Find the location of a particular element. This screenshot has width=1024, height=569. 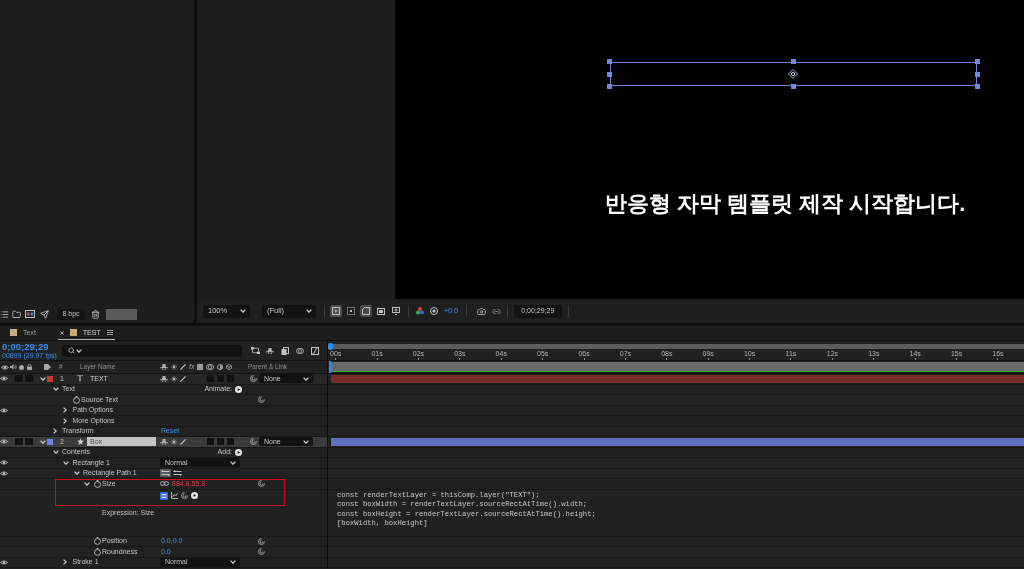

current-timecode: 0;00;29;29 is located at coordinates (31, 346).